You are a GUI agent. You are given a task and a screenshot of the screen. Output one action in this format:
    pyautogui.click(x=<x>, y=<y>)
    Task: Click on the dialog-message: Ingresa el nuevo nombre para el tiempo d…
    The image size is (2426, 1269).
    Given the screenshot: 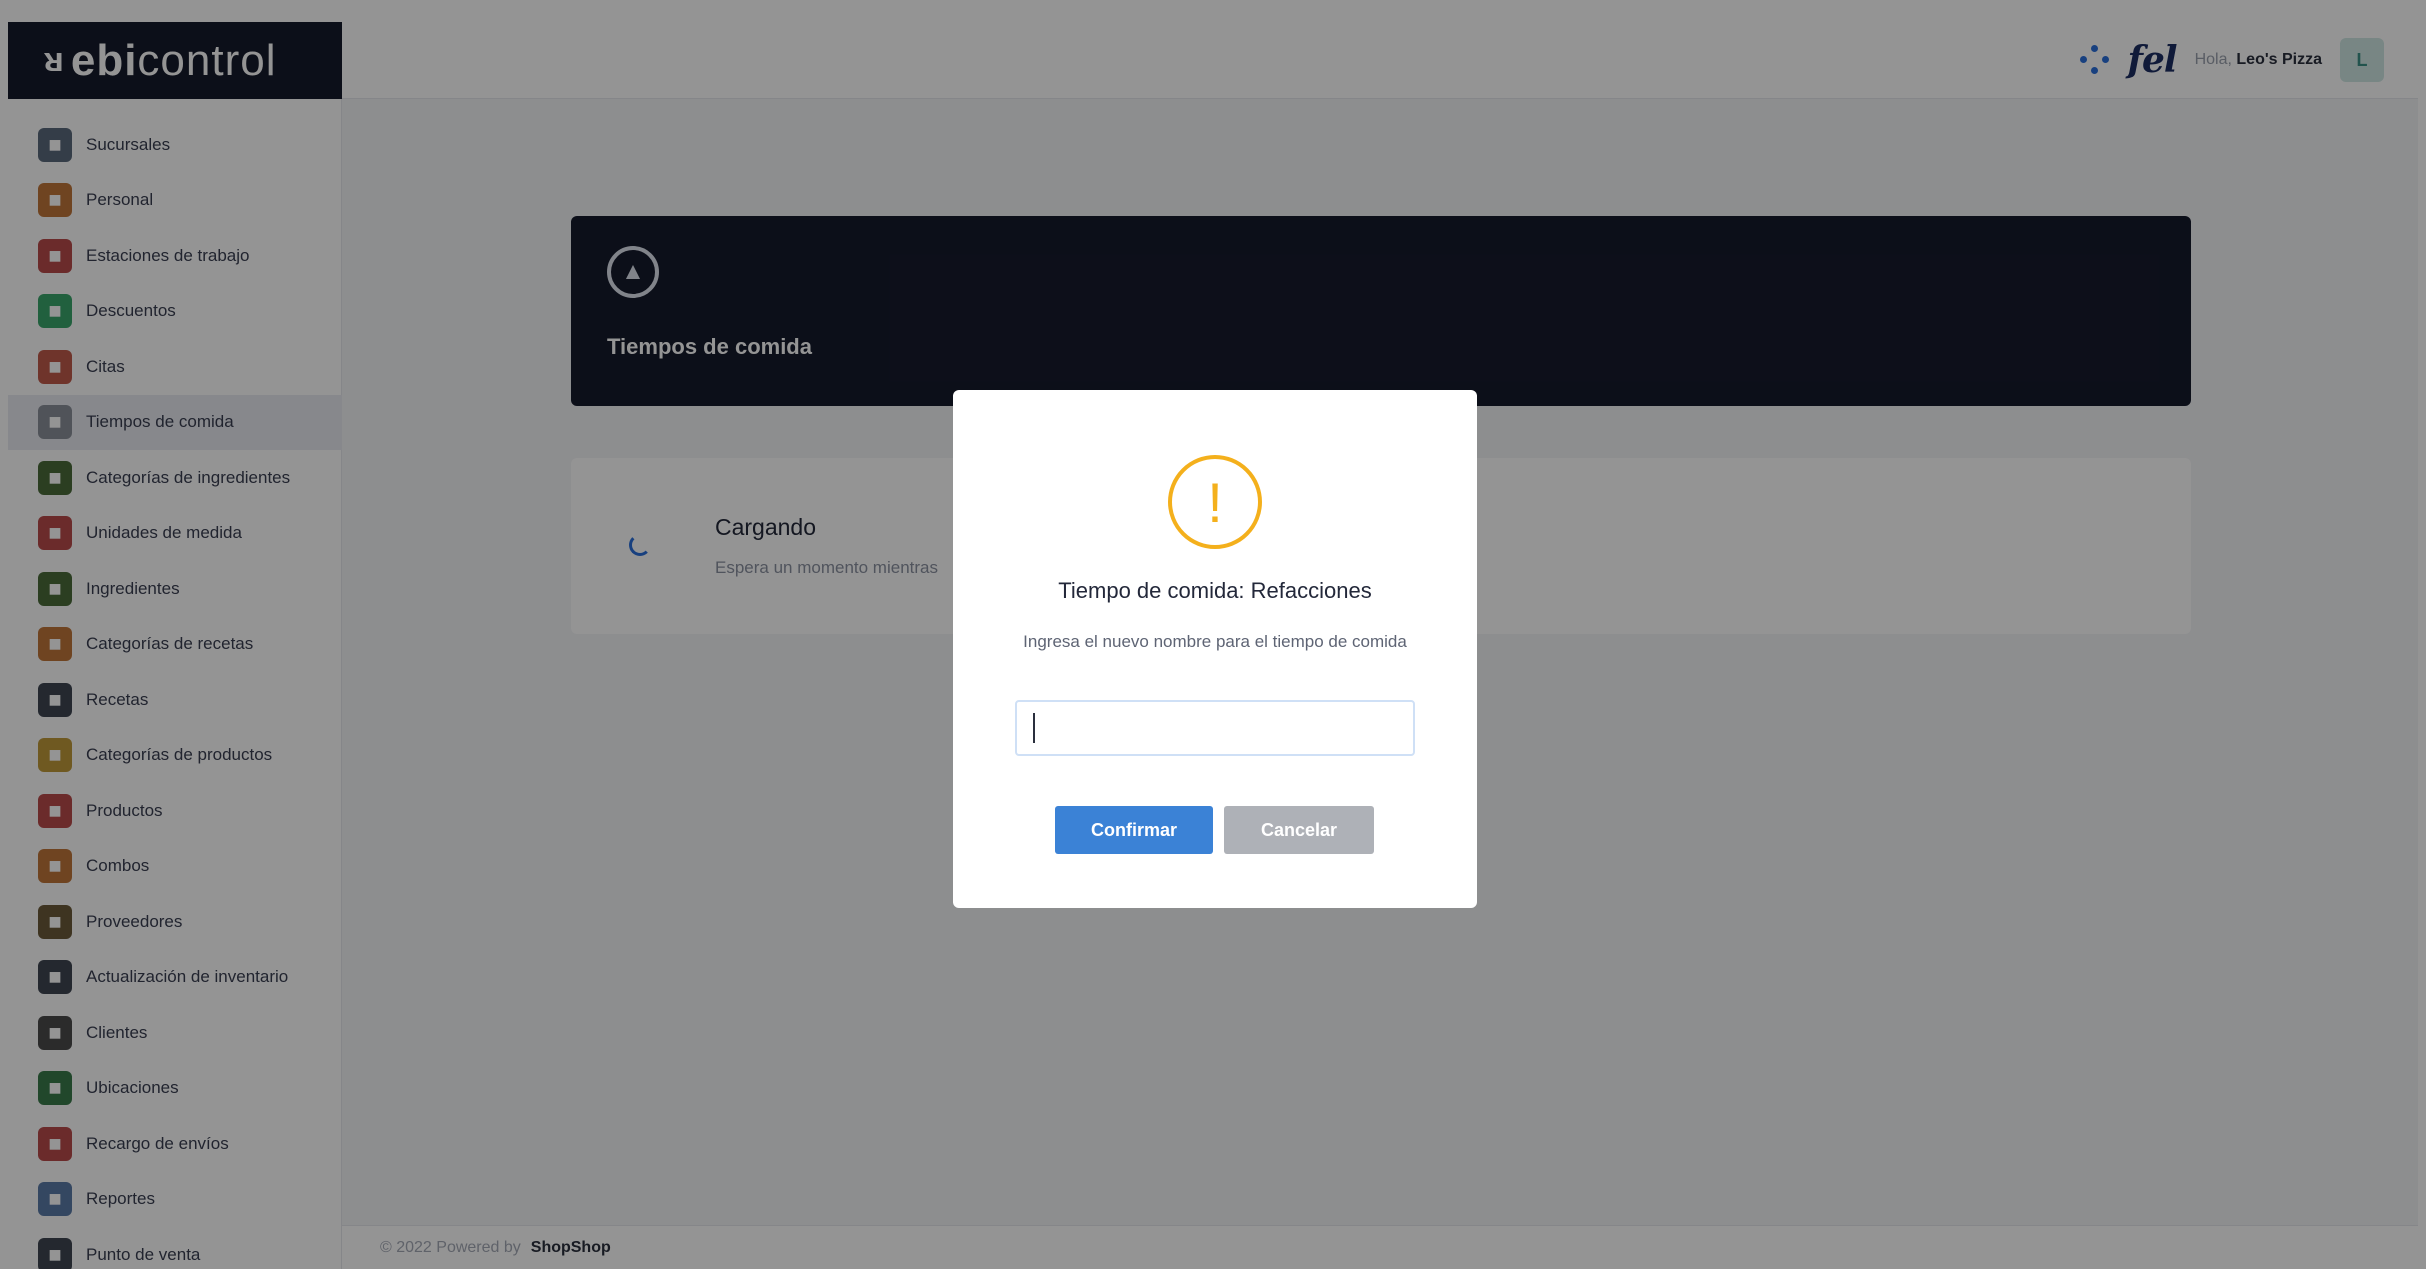 What is the action you would take?
    pyautogui.click(x=1215, y=641)
    